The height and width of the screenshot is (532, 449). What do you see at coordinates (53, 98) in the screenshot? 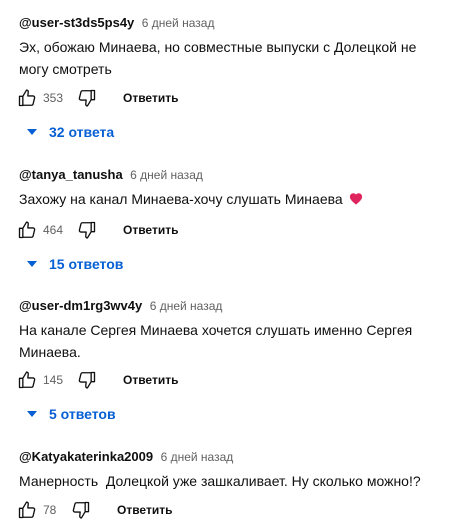
I see `like-count: 353` at bounding box center [53, 98].